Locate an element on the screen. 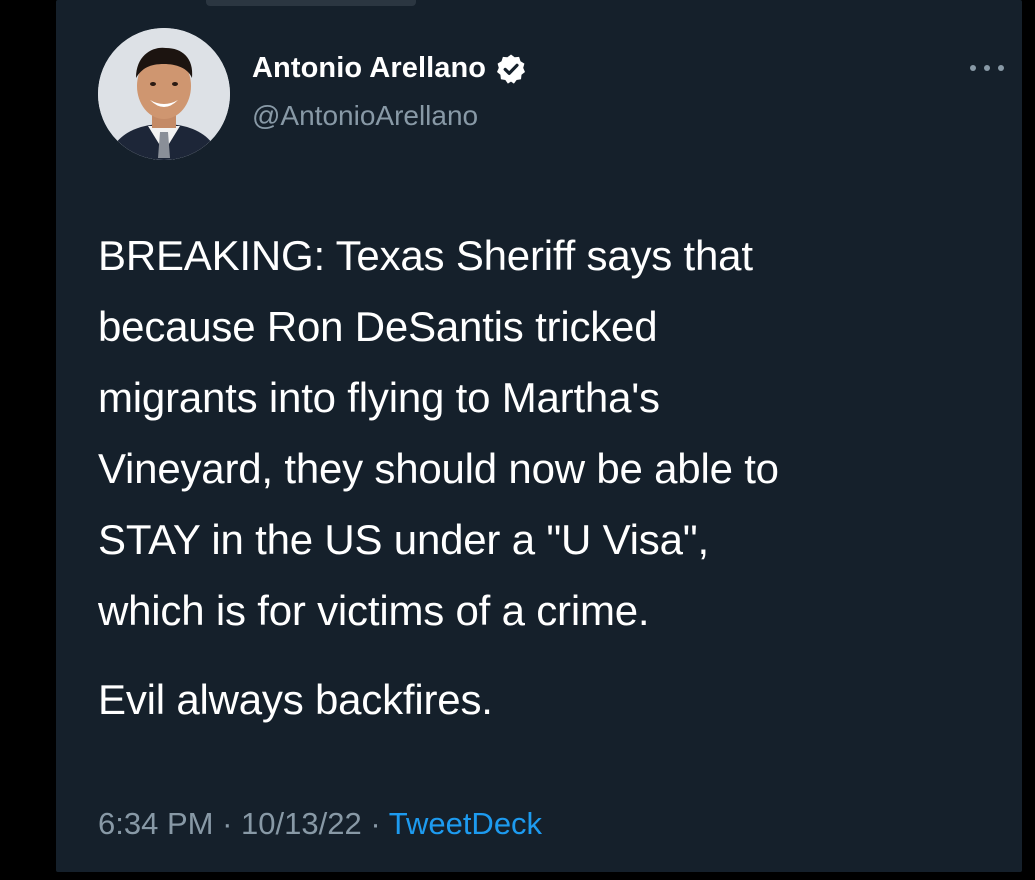 The image size is (1035, 880). author-name-row: Antonio Arellano is located at coordinates (389, 68).